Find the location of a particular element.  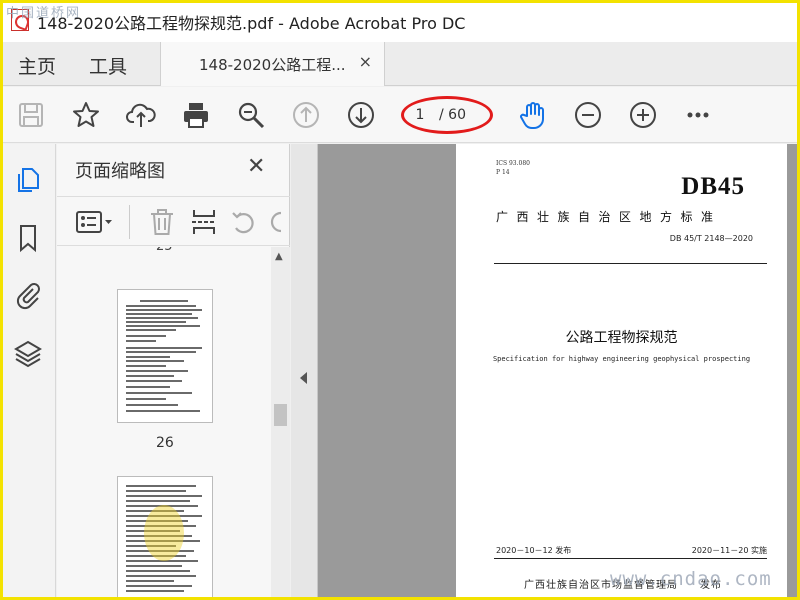

page-total: / 60 is located at coordinates (452, 115).